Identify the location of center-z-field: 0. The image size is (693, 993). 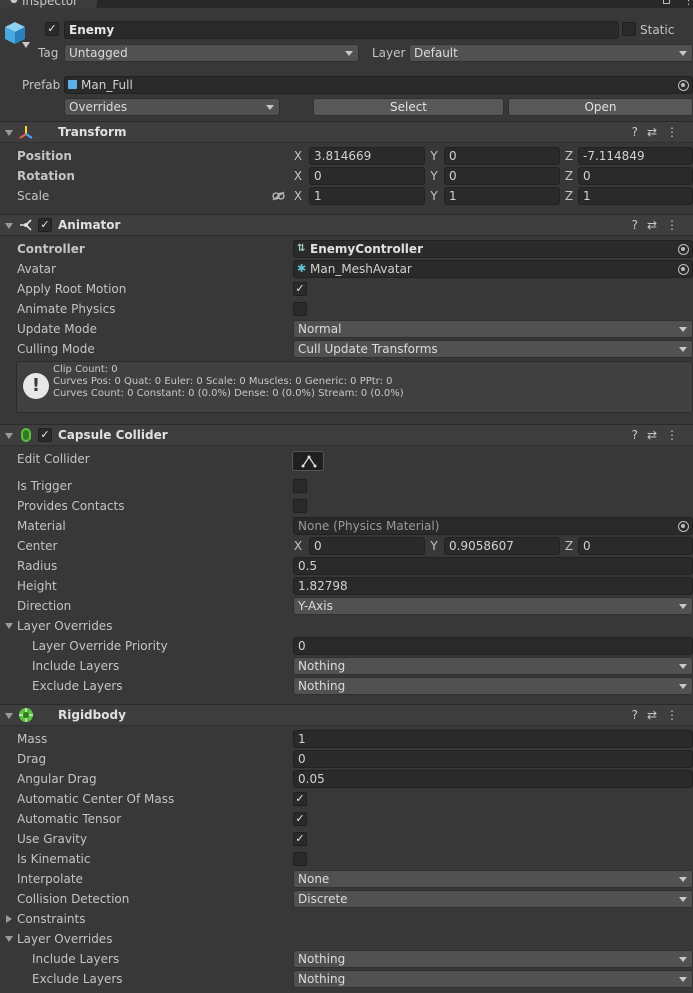
(635, 546).